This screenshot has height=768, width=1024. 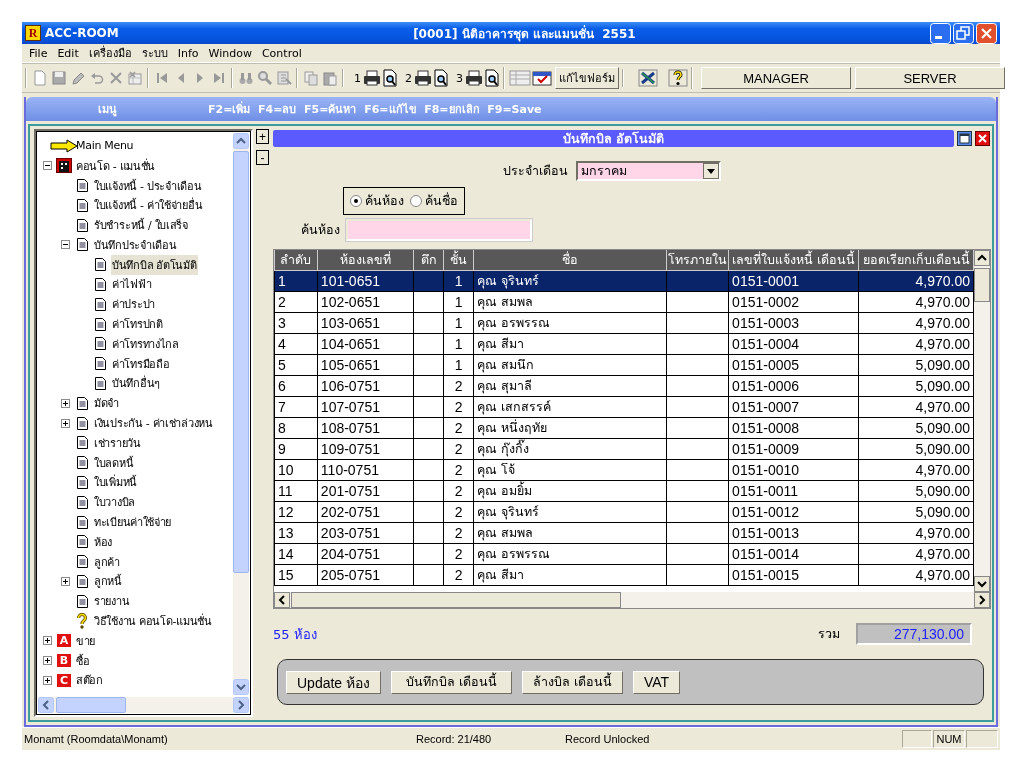 I want to click on scroll-down-icon, so click(x=982, y=584).